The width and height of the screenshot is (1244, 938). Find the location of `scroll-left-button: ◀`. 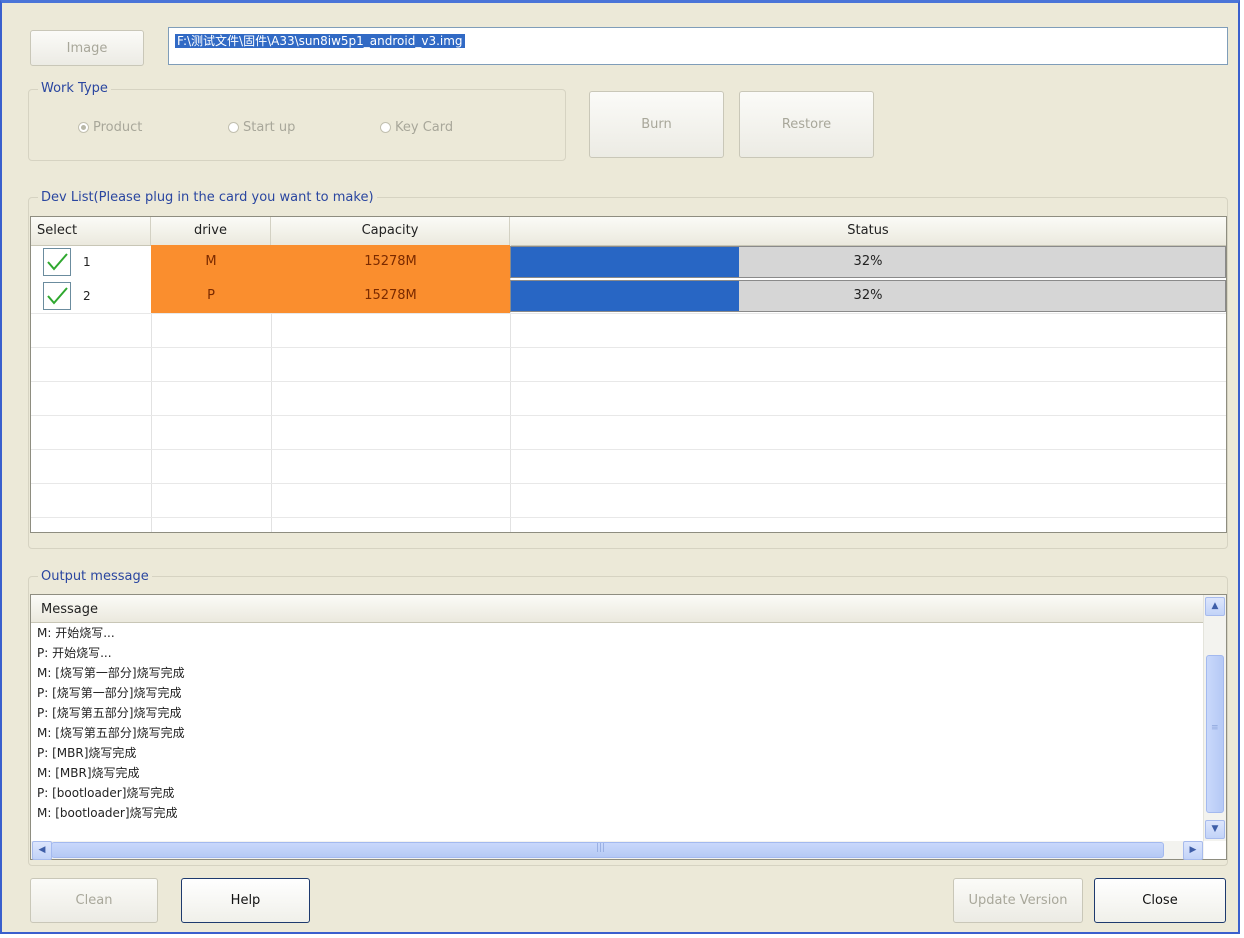

scroll-left-button: ◀ is located at coordinates (42, 850).